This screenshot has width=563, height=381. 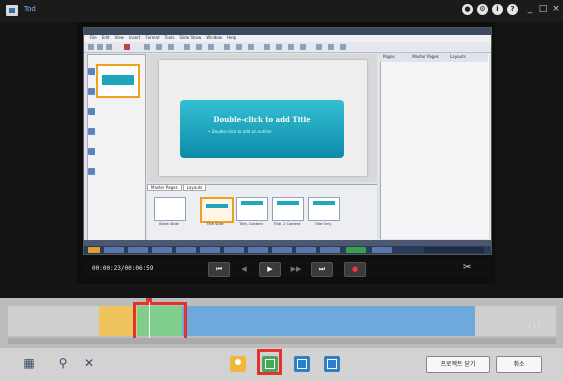 What do you see at coordinates (467, 267) in the screenshot?
I see `cut-icon: ✂` at bounding box center [467, 267].